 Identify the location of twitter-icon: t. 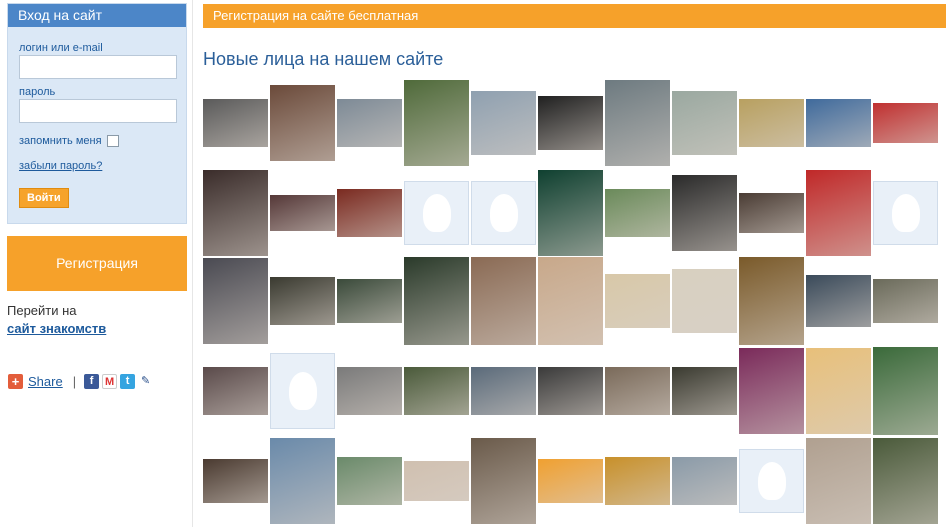
(128, 381).